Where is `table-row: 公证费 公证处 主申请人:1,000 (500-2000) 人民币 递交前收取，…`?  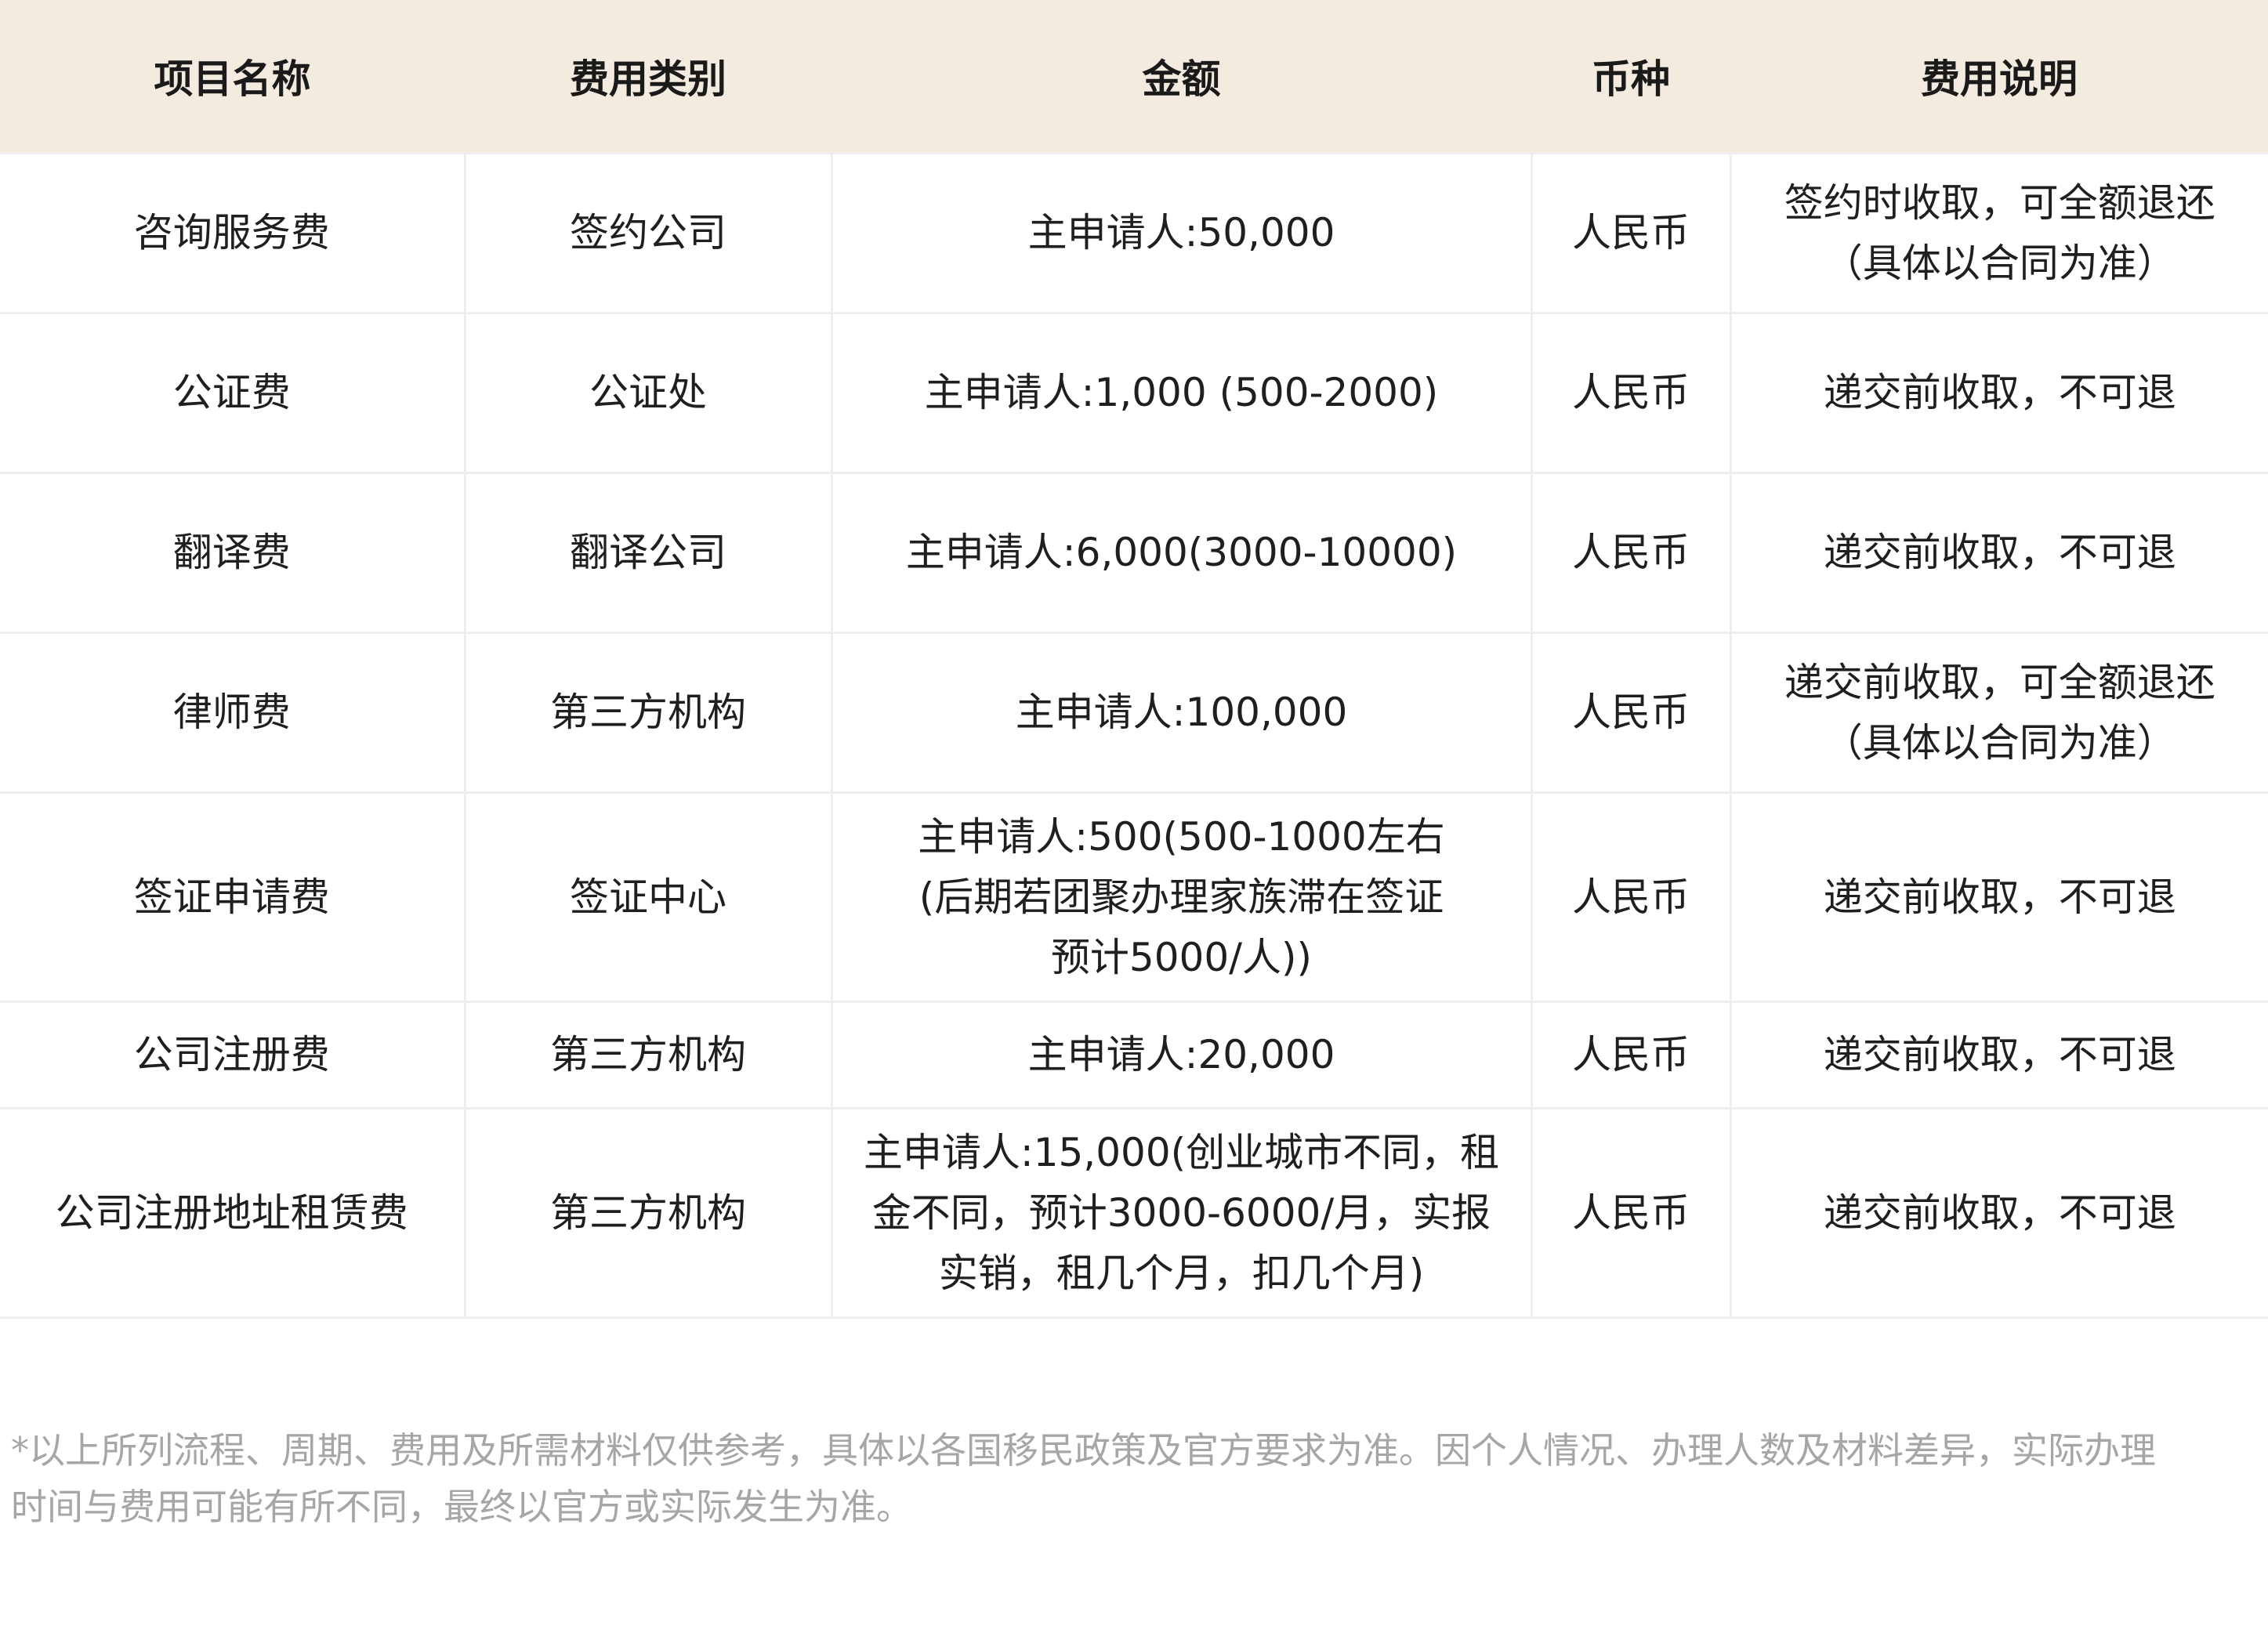
table-row: 公证费 公证处 主申请人:1,000 (500-2000) 人民币 递交前收取，… is located at coordinates (1134, 393).